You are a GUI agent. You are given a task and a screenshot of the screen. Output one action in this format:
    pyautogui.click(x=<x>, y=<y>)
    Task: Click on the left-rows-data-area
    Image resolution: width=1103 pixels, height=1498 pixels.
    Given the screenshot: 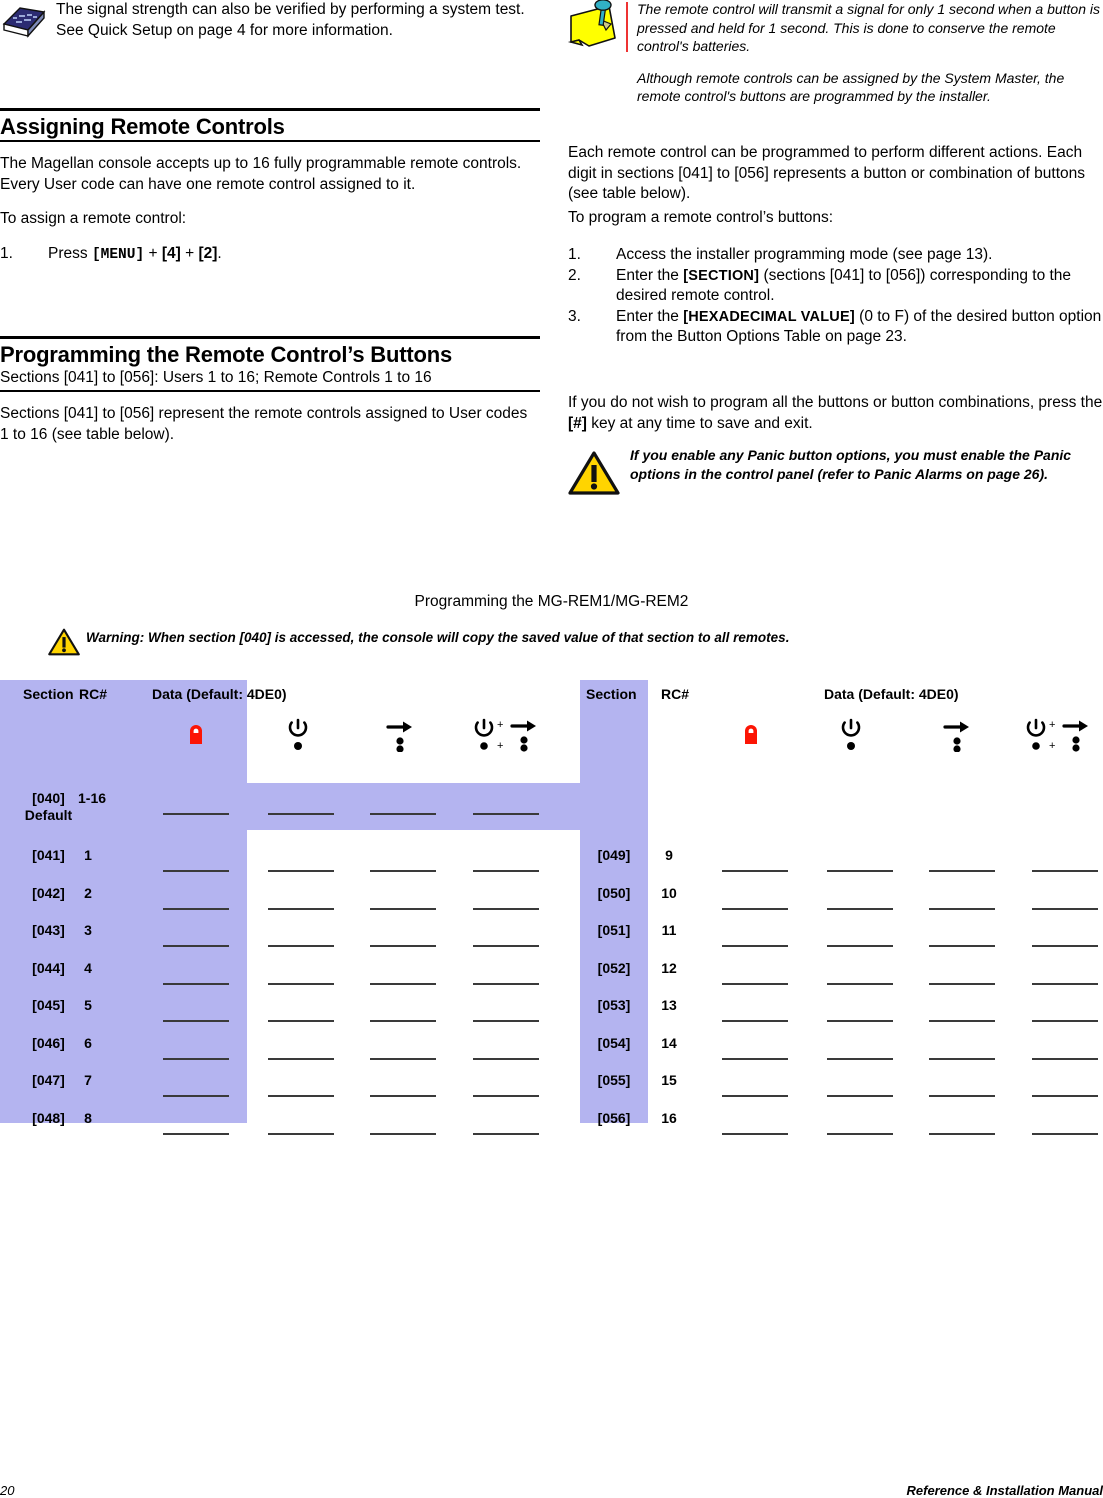 What is the action you would take?
    pyautogui.click(x=413, y=976)
    